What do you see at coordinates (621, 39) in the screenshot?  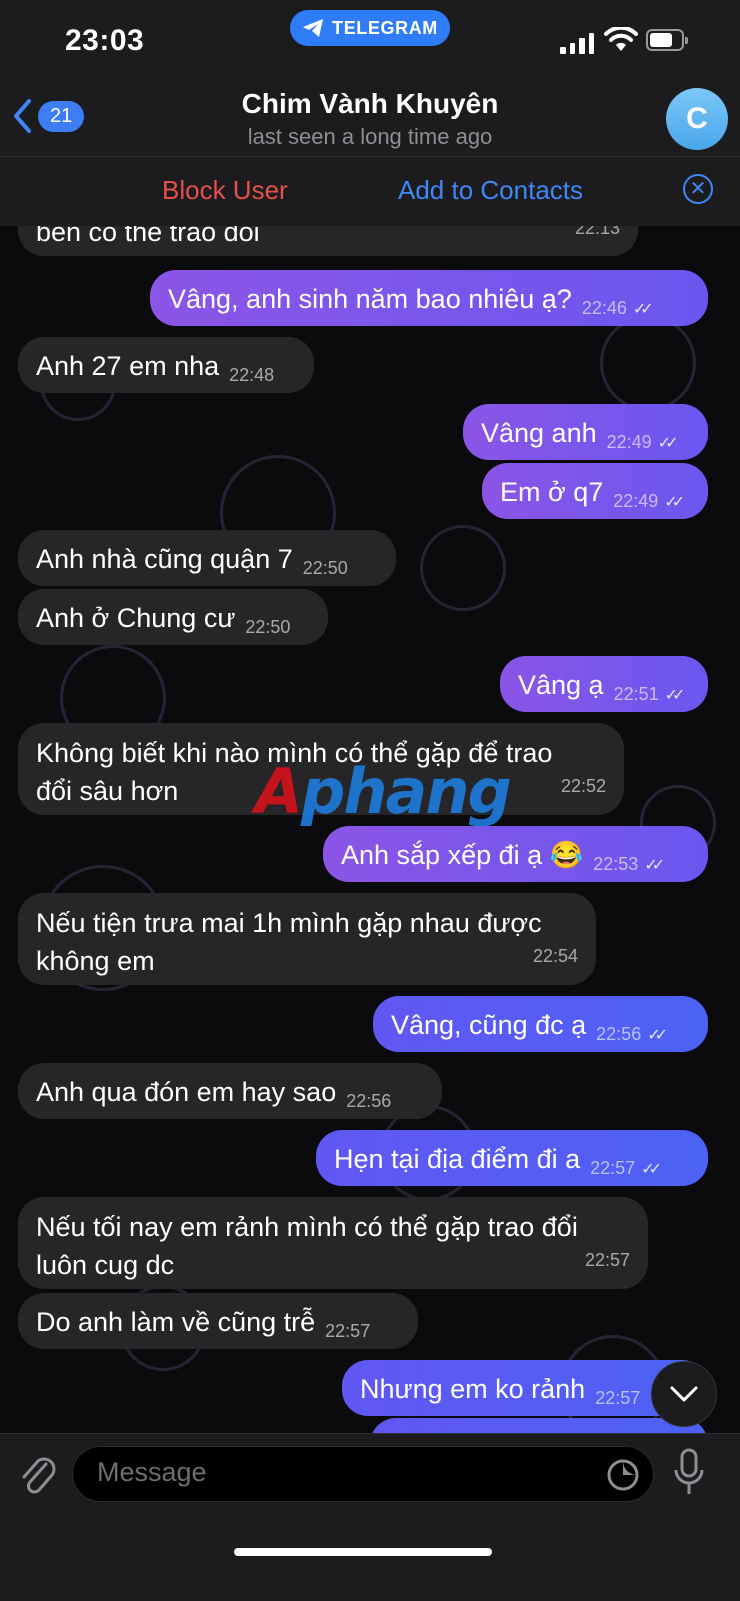 I see `wifi-icon` at bounding box center [621, 39].